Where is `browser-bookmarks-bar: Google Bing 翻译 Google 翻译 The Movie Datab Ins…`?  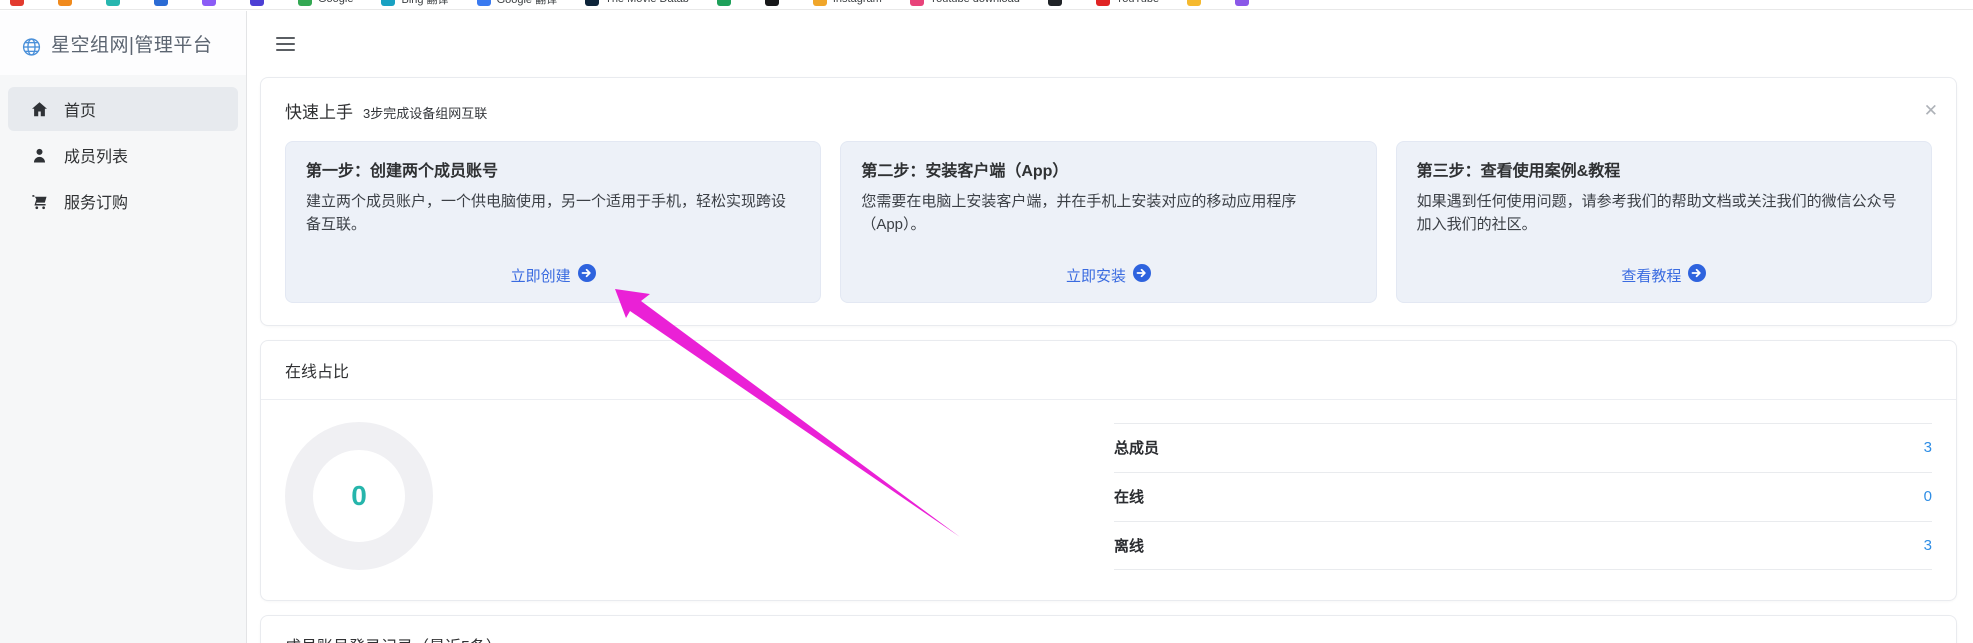 browser-bookmarks-bar: Google Bing 翻译 Google 翻译 The Movie Datab Ins… is located at coordinates (986, 5).